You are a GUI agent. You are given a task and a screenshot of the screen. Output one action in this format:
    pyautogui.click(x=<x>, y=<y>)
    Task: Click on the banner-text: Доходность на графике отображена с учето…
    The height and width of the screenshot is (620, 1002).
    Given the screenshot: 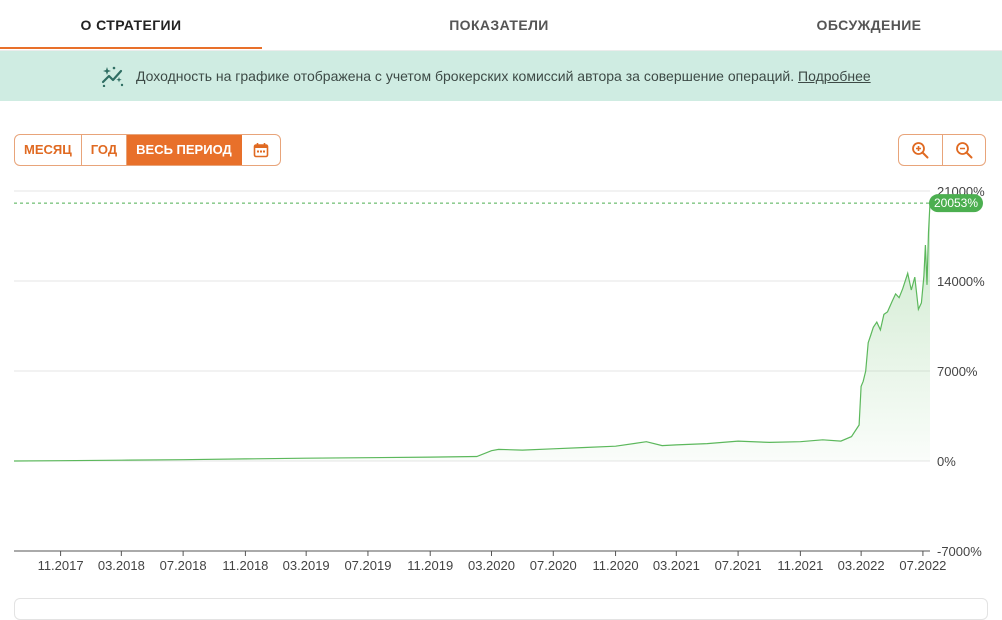 What is the action you would take?
    pyautogui.click(x=465, y=76)
    